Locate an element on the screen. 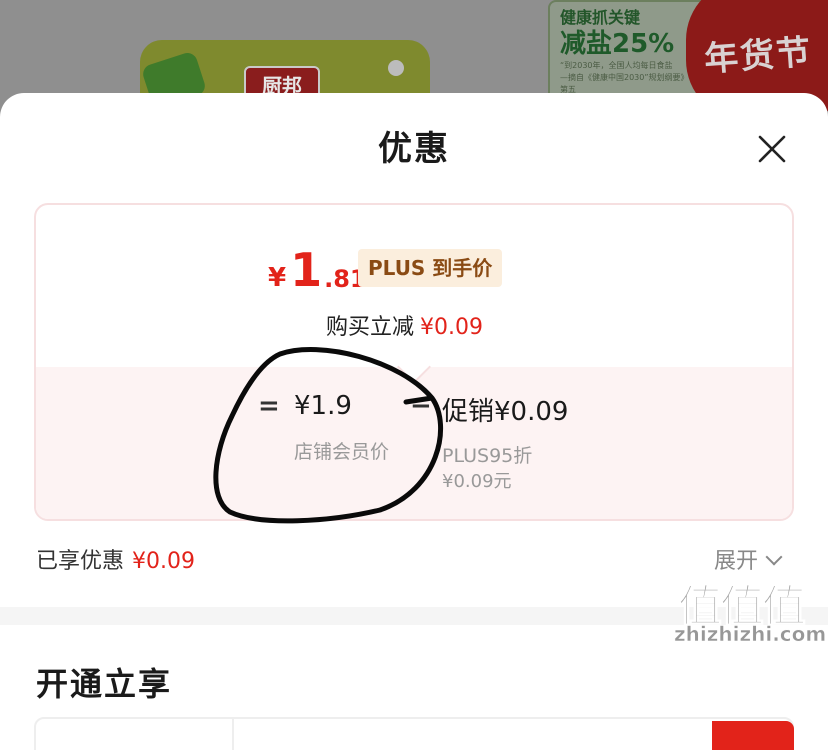  plus-discount-label: PLUS95折 is located at coordinates (487, 456).